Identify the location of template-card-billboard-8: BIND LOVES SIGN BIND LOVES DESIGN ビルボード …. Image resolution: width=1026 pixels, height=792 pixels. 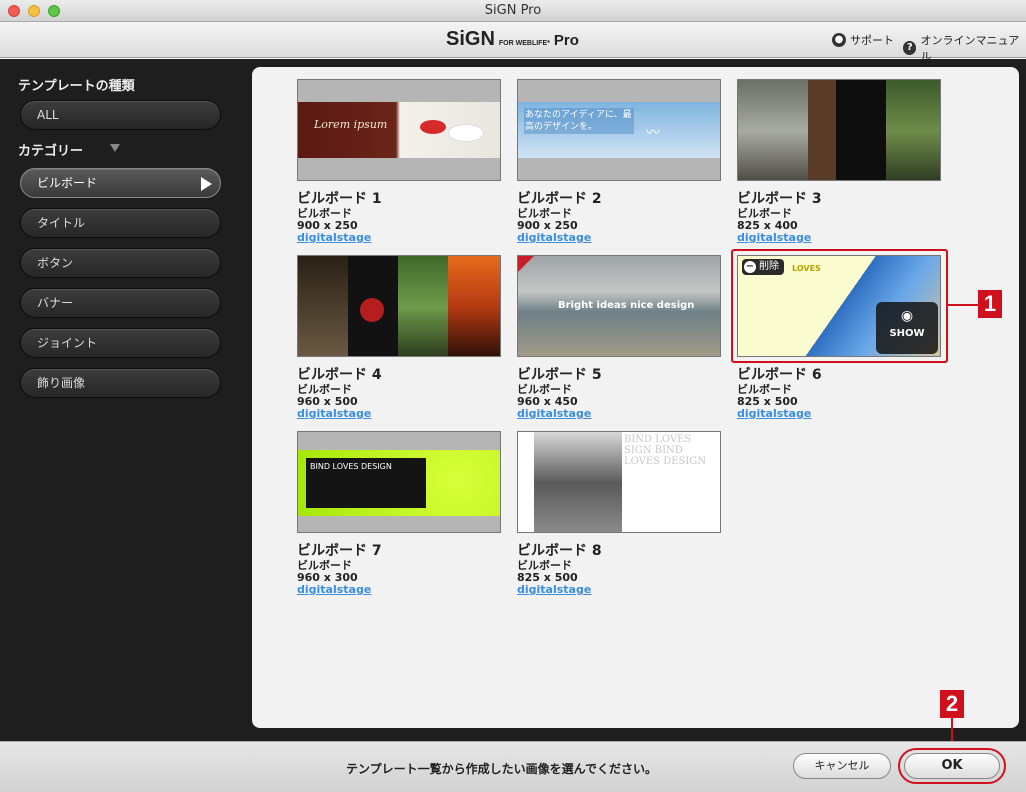
(622, 513).